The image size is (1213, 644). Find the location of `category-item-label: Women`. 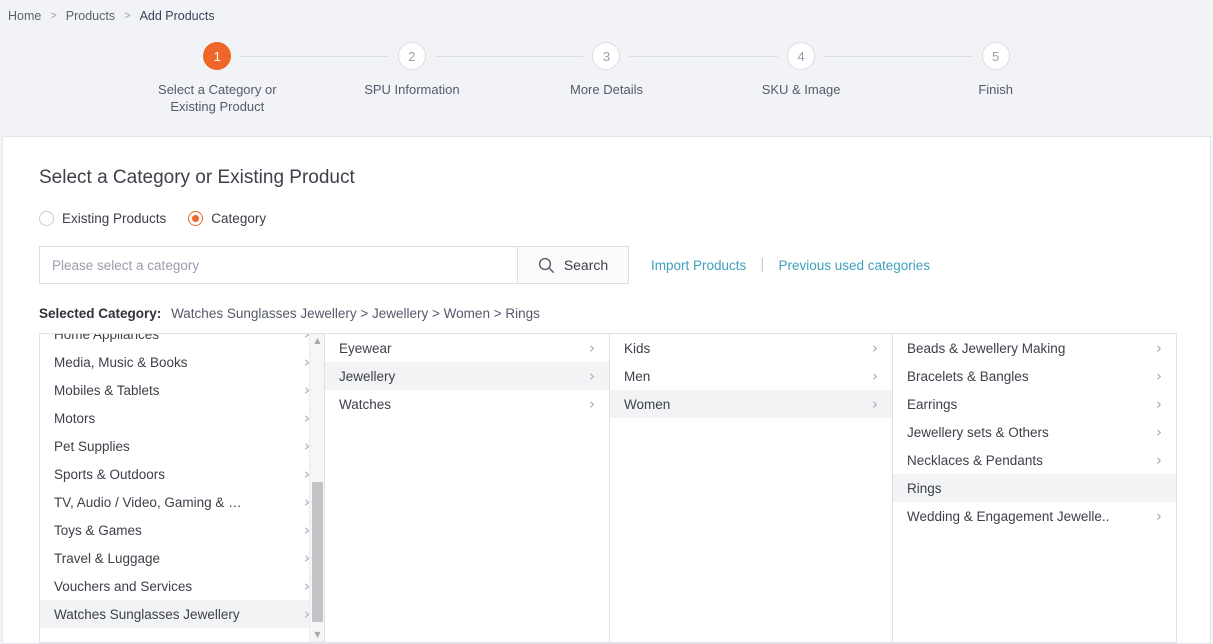

category-item-label: Women is located at coordinates (647, 404).